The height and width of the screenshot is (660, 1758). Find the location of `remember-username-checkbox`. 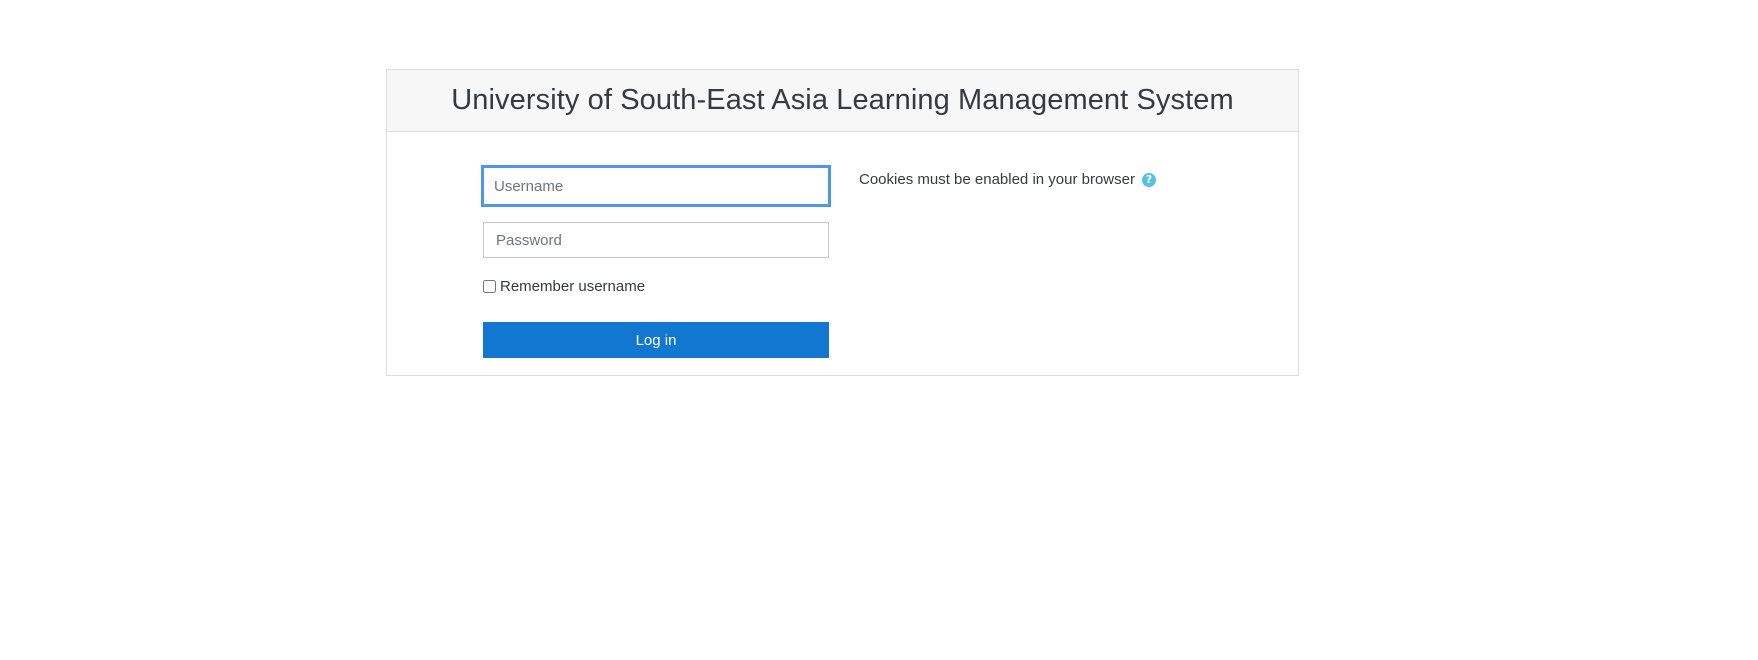

remember-username-checkbox is located at coordinates (489, 286).